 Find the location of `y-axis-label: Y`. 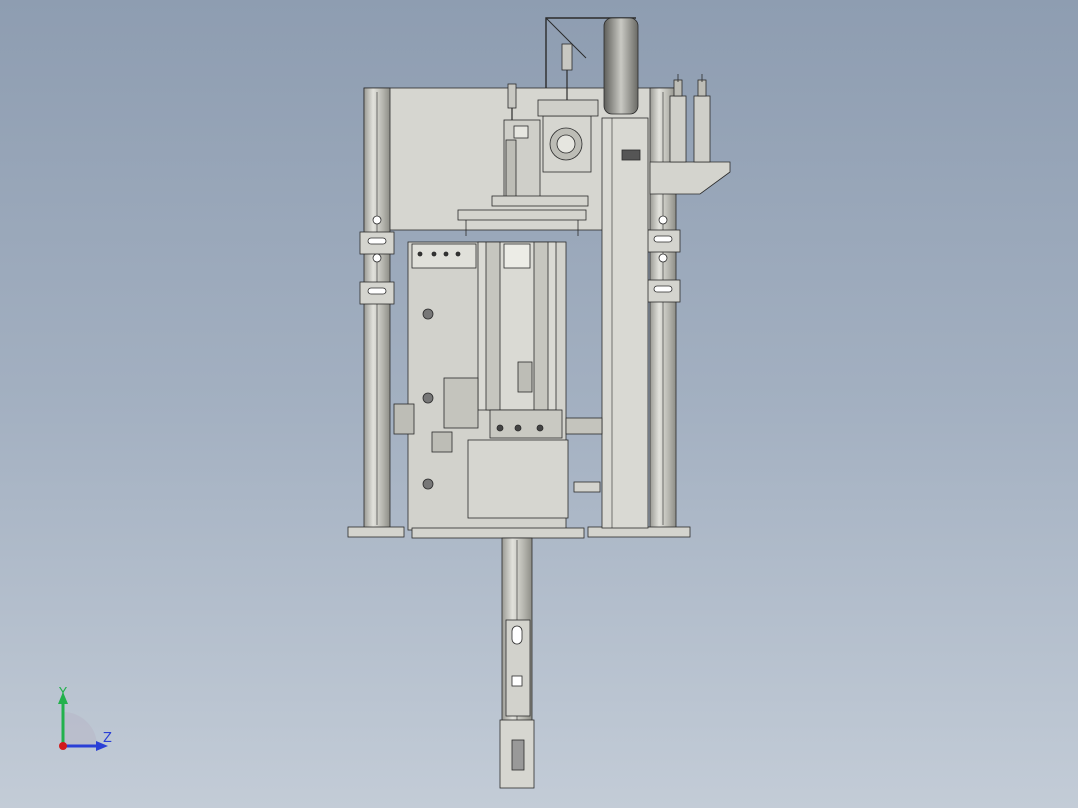

y-axis-label: Y is located at coordinates (63, 693).